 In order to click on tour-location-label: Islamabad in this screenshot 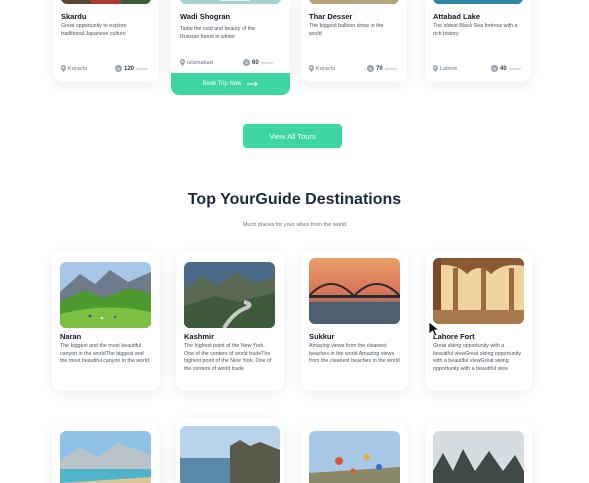, I will do `click(200, 62)`.